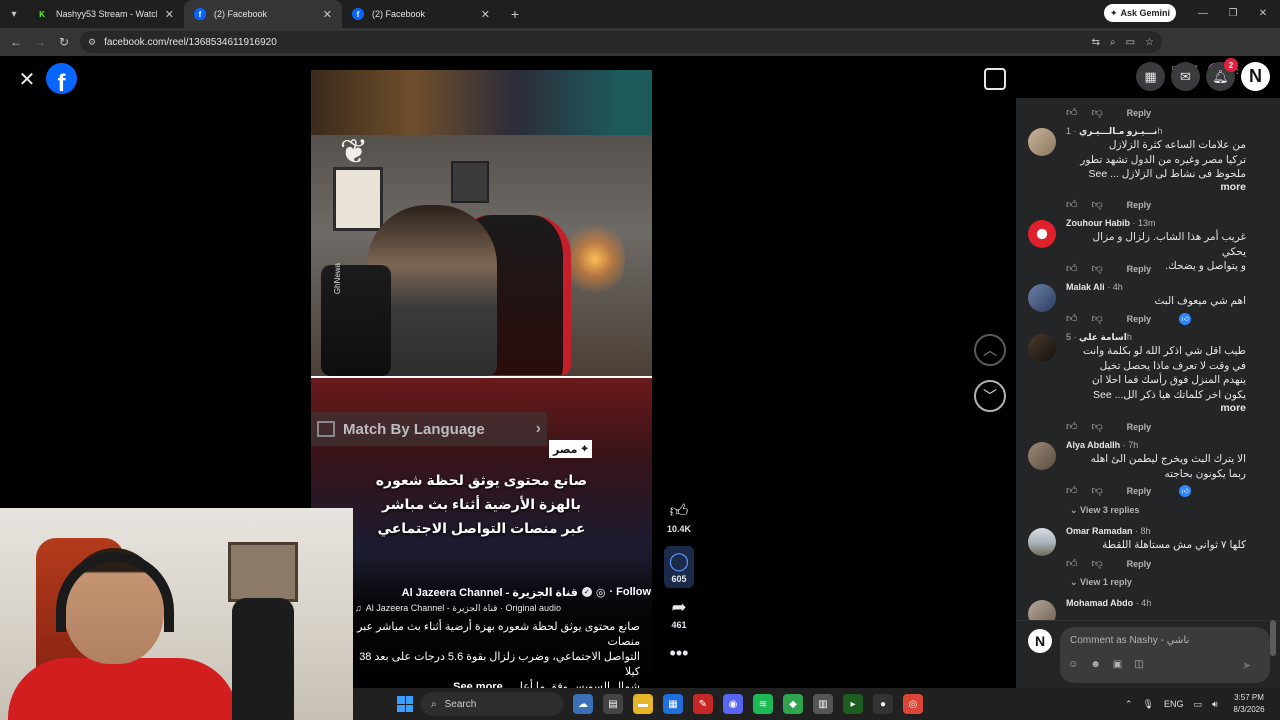 The height and width of the screenshot is (720, 1280). I want to click on forward-icon: →, so click(40, 42).